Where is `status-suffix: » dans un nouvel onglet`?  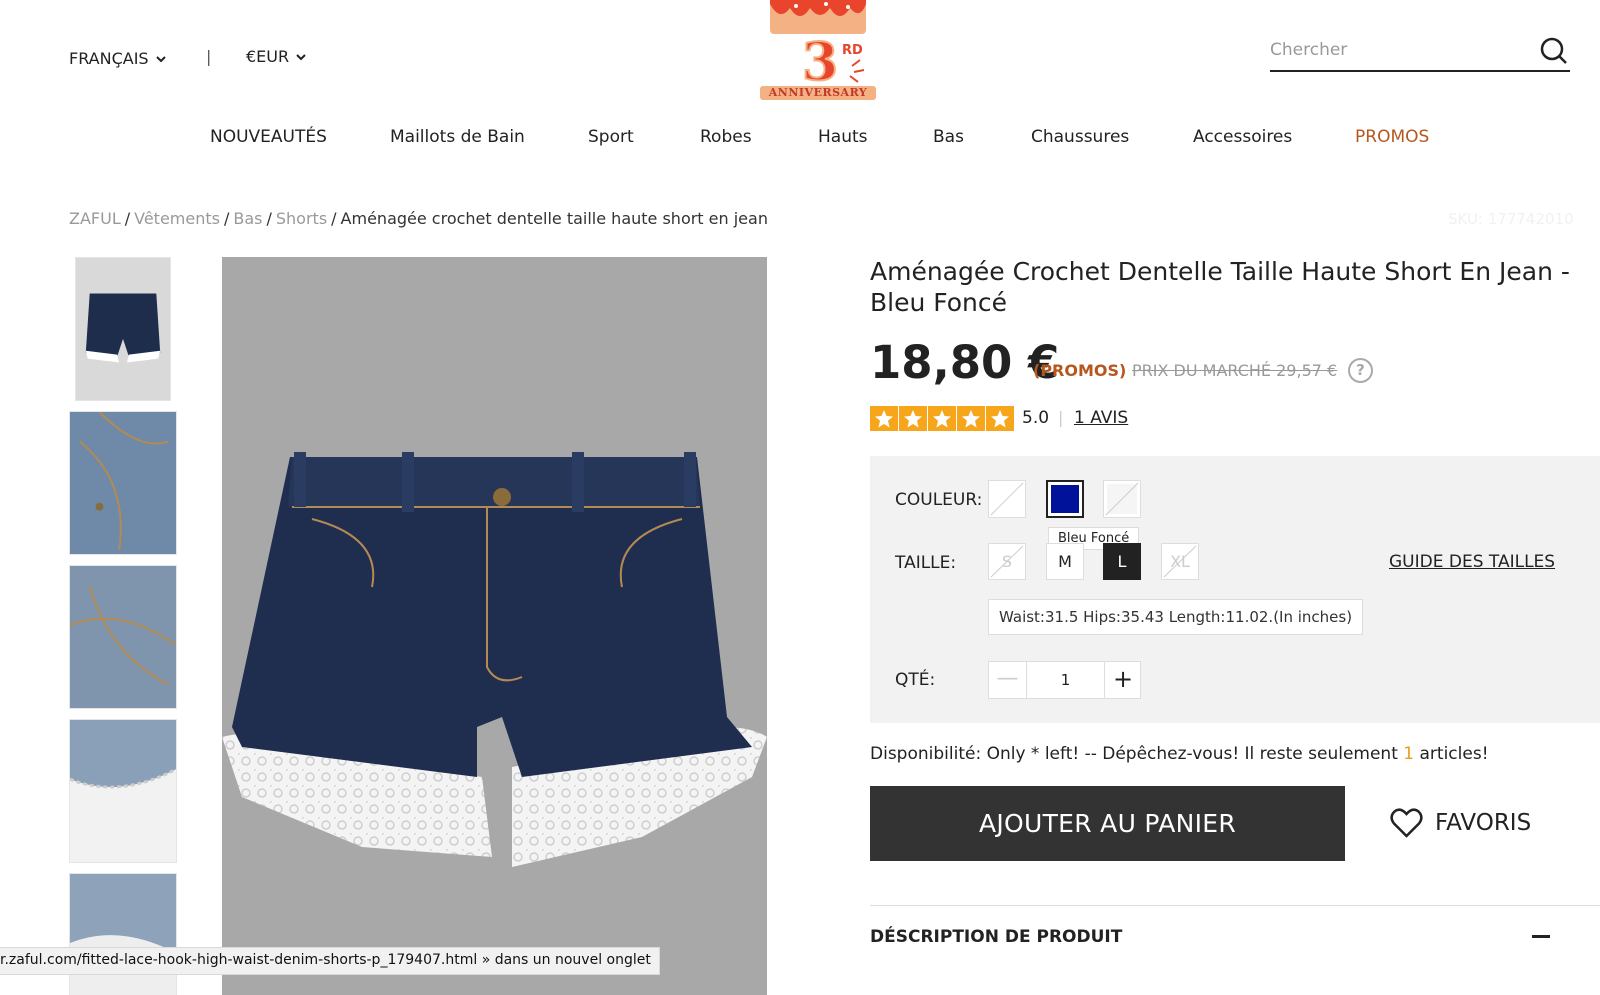 status-suffix: » dans un nouvel onglet is located at coordinates (566, 960).